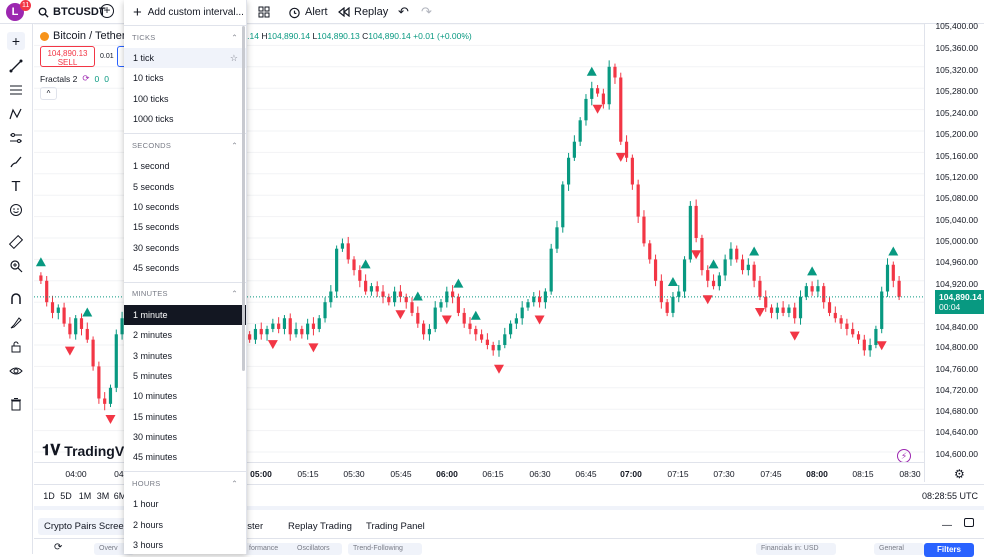 This screenshot has width=984, height=557. Describe the element at coordinates (185, 99) in the screenshot. I see `interval-option: 100 ticks` at that location.